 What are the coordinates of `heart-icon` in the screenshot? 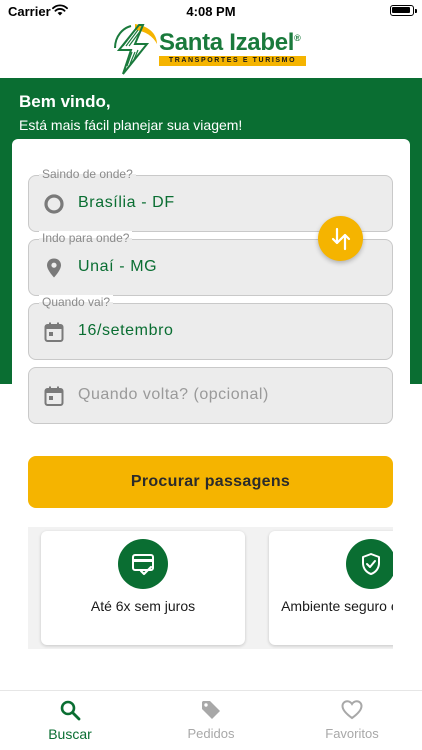 It's located at (352, 710).